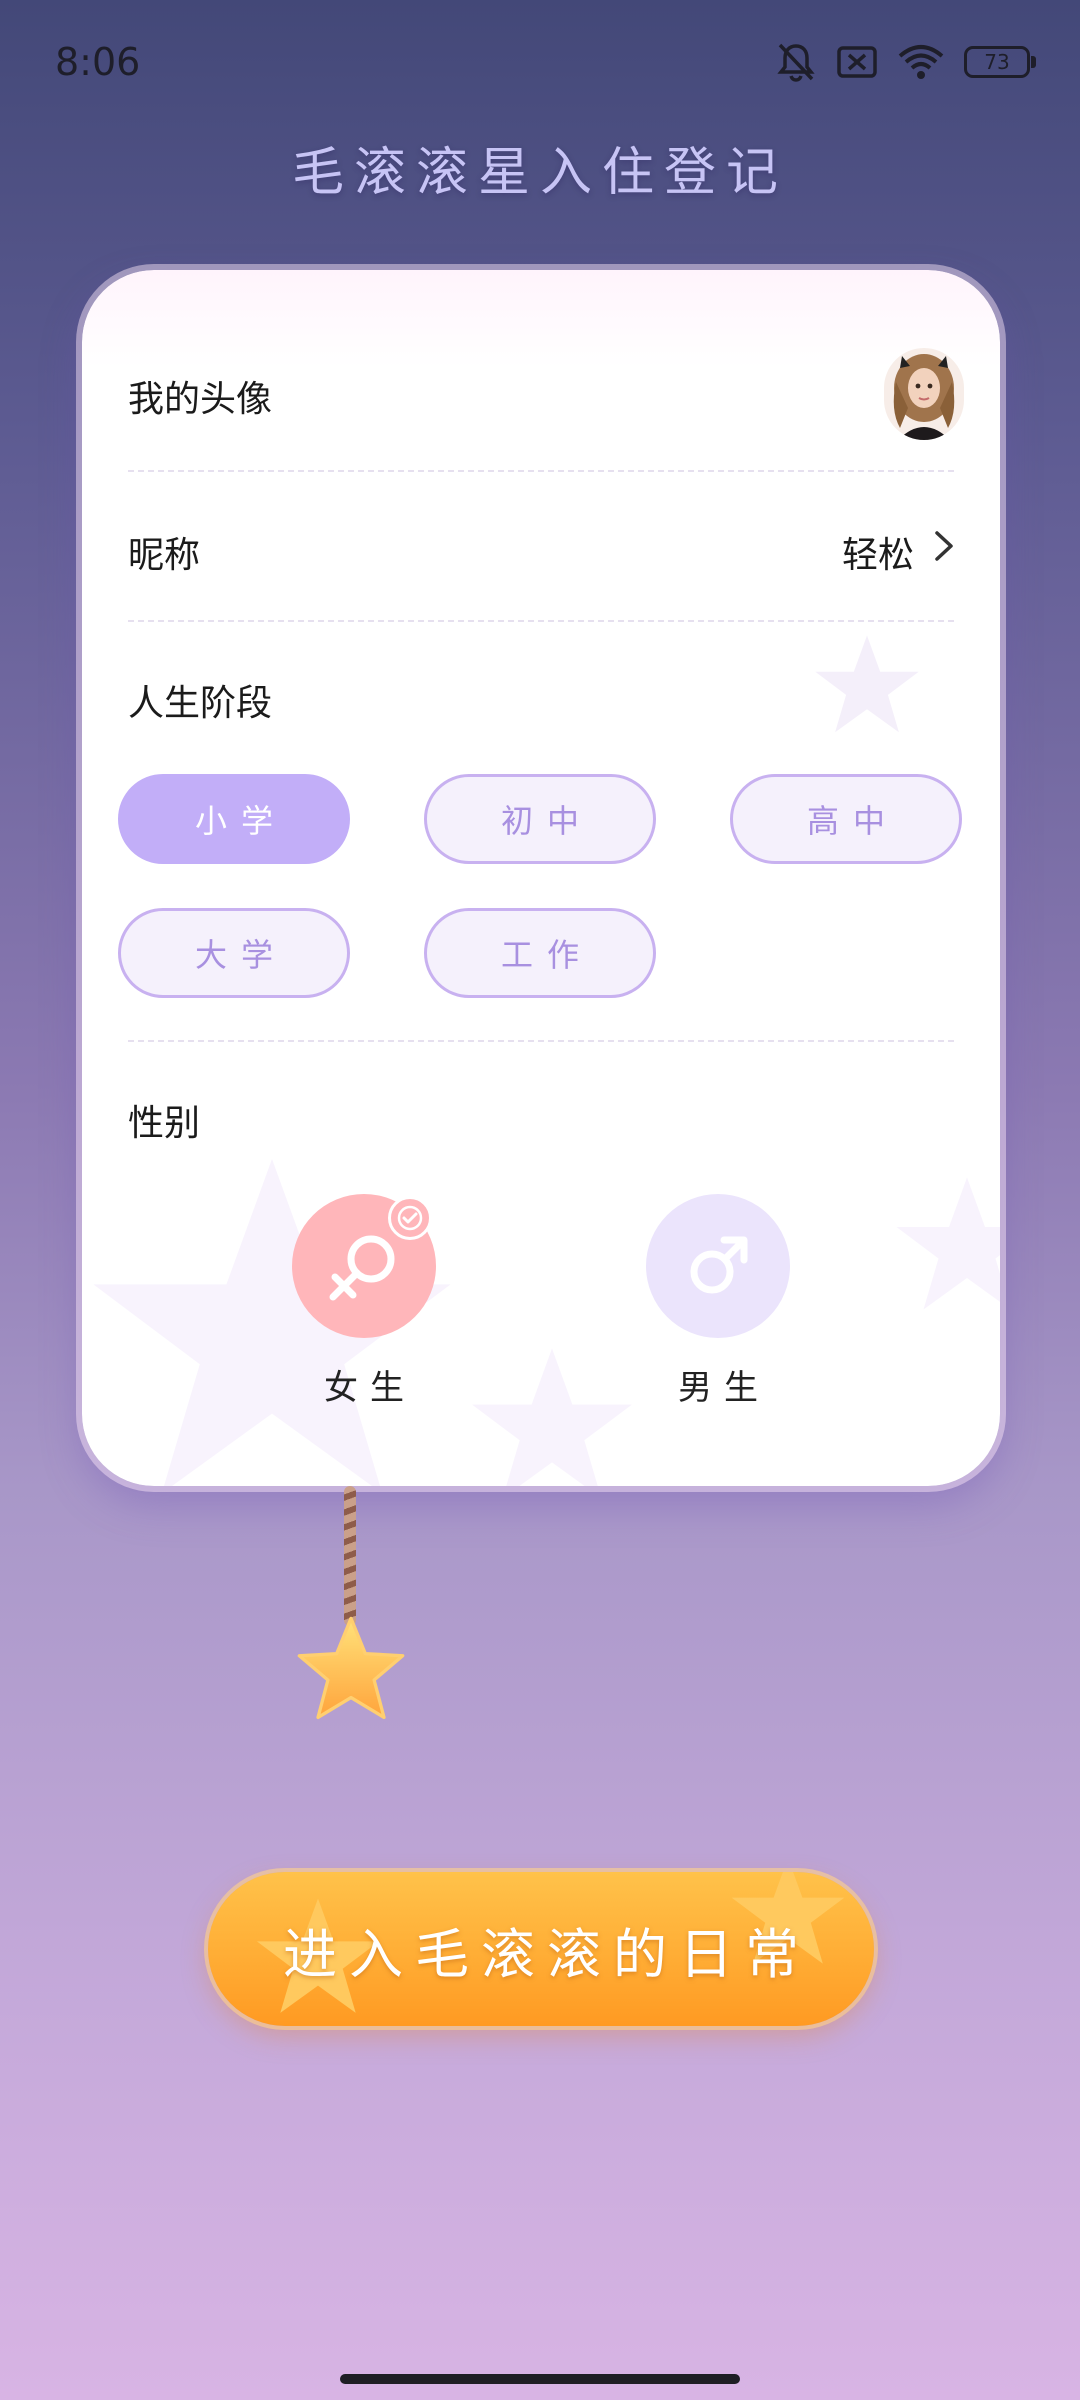  I want to click on stage-option-junior-high: 初中, so click(540, 819).